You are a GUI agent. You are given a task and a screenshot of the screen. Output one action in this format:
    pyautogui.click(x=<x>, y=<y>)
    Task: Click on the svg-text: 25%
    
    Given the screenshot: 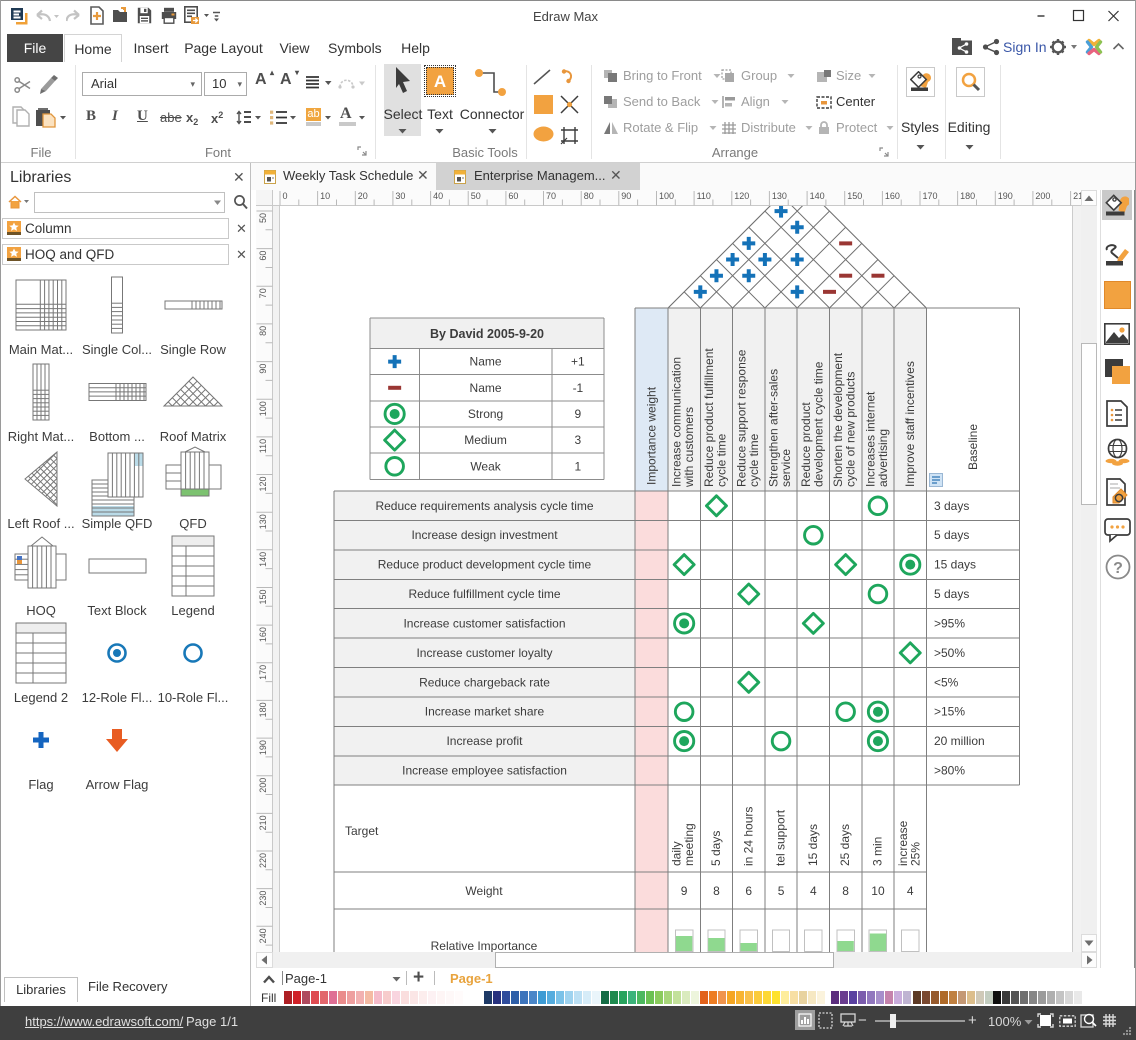 What is the action you would take?
    pyautogui.click(x=915, y=854)
    